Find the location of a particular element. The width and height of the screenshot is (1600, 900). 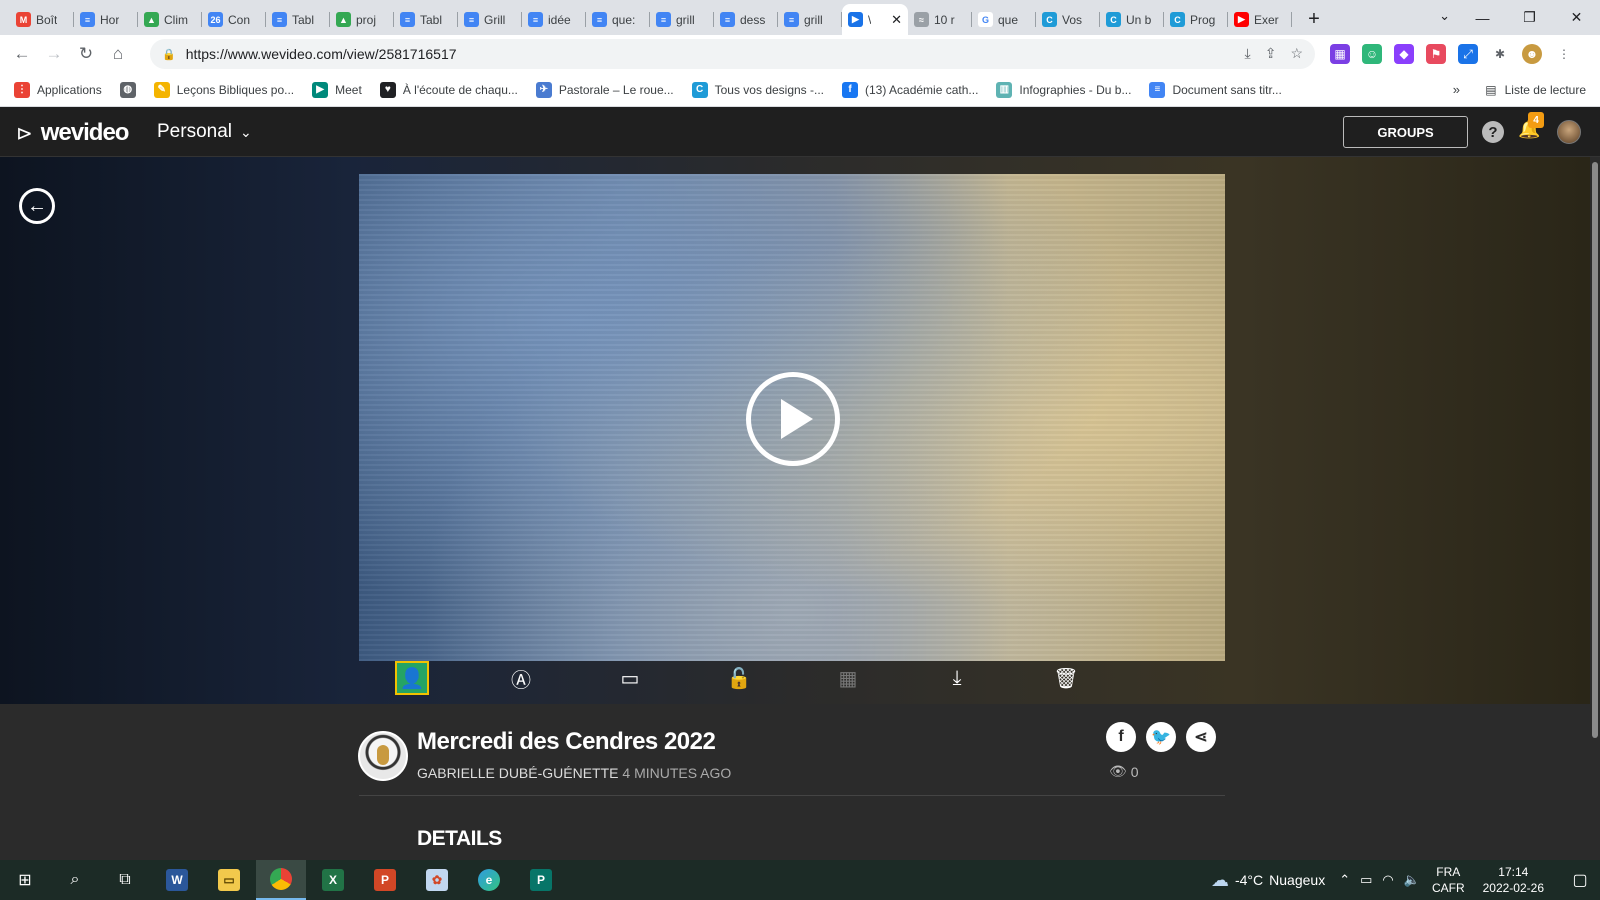

browser-tab: 26 Con is located at coordinates (234, 19).